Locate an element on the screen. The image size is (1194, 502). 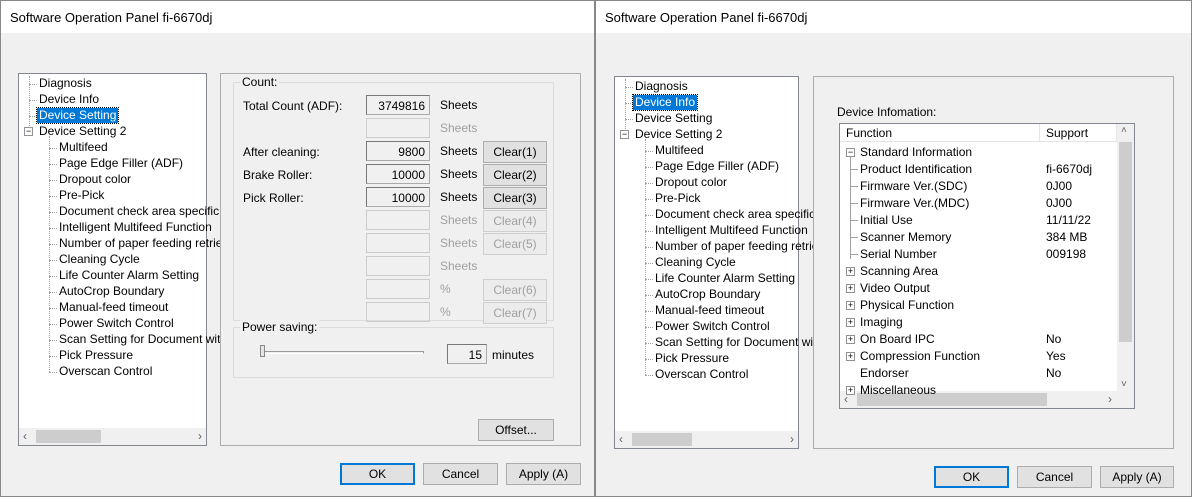
support-value: 009198 is located at coordinates (1066, 254).